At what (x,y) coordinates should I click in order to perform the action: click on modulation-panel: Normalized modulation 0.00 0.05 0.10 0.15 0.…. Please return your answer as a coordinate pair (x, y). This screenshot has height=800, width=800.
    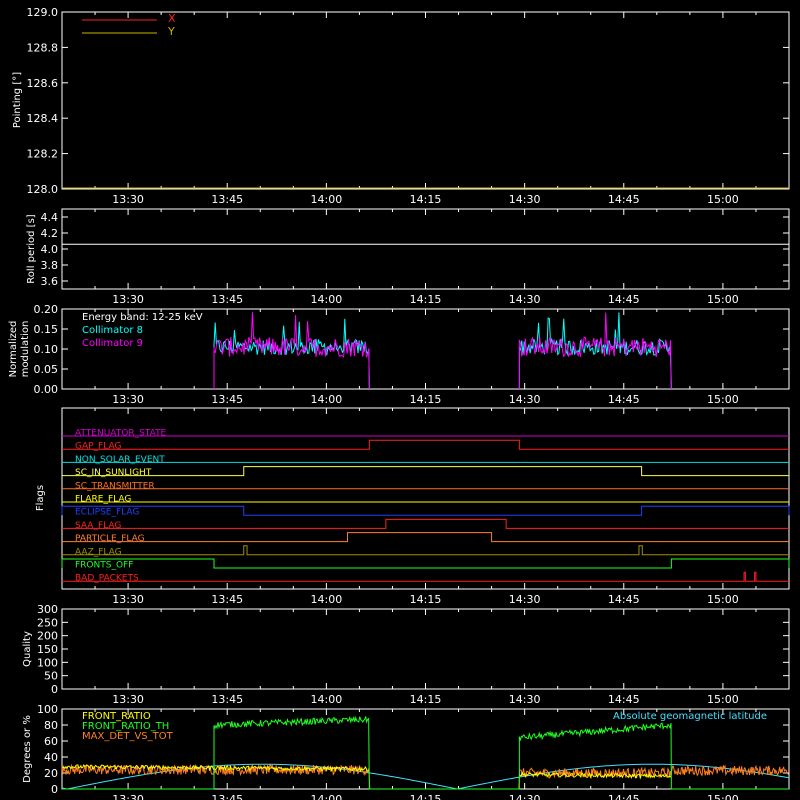
    Looking at the image, I should click on (399, 354).